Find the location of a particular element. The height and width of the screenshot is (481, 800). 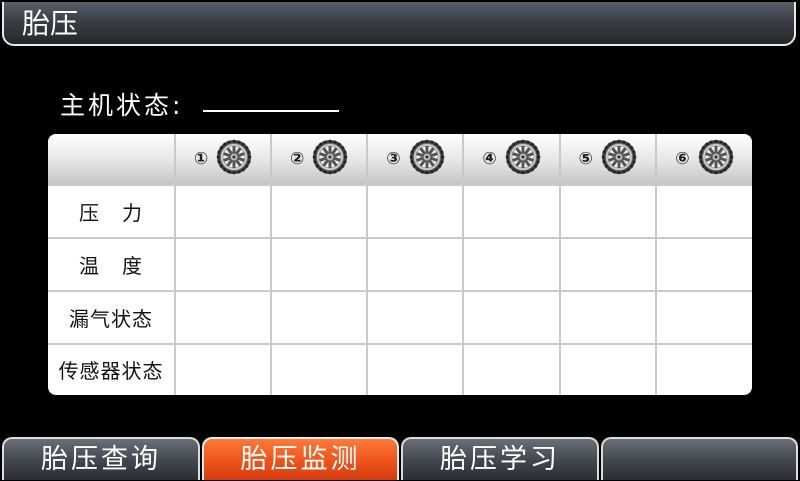

tire-header-2: ② is located at coordinates (319, 160).